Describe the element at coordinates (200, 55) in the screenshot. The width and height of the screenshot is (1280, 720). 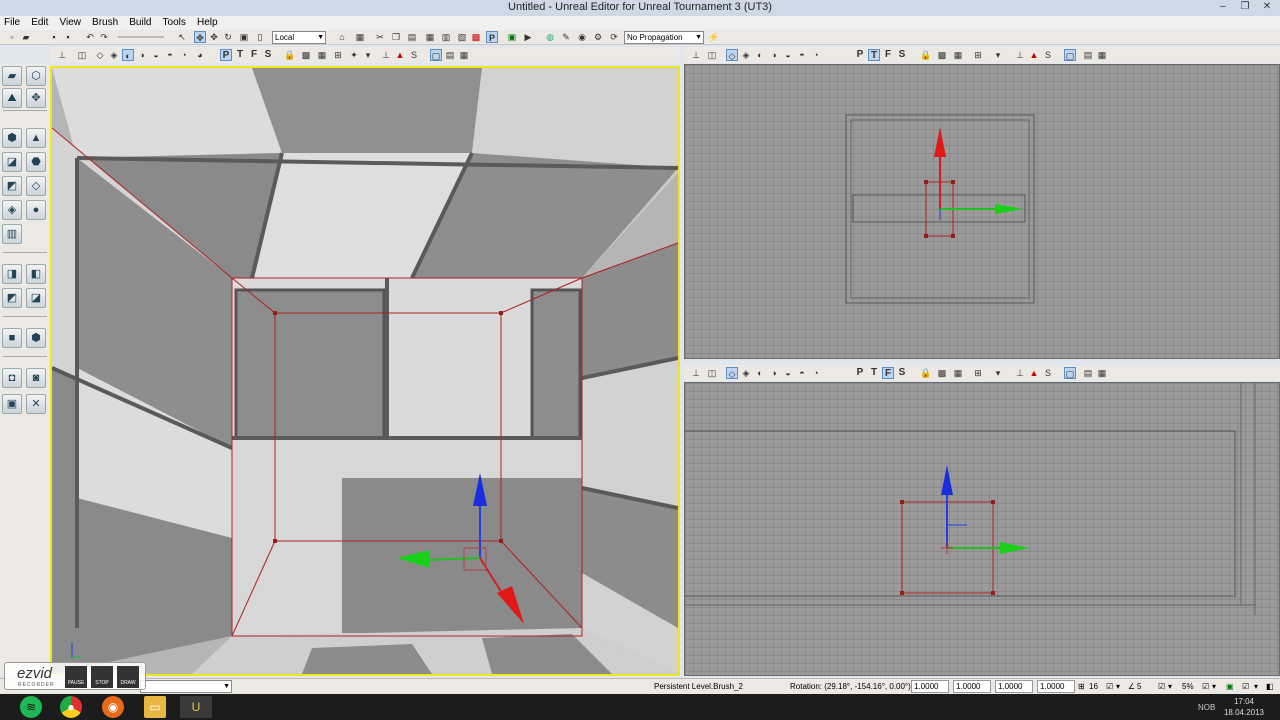
I see `texture-density-icon: ◕` at that location.